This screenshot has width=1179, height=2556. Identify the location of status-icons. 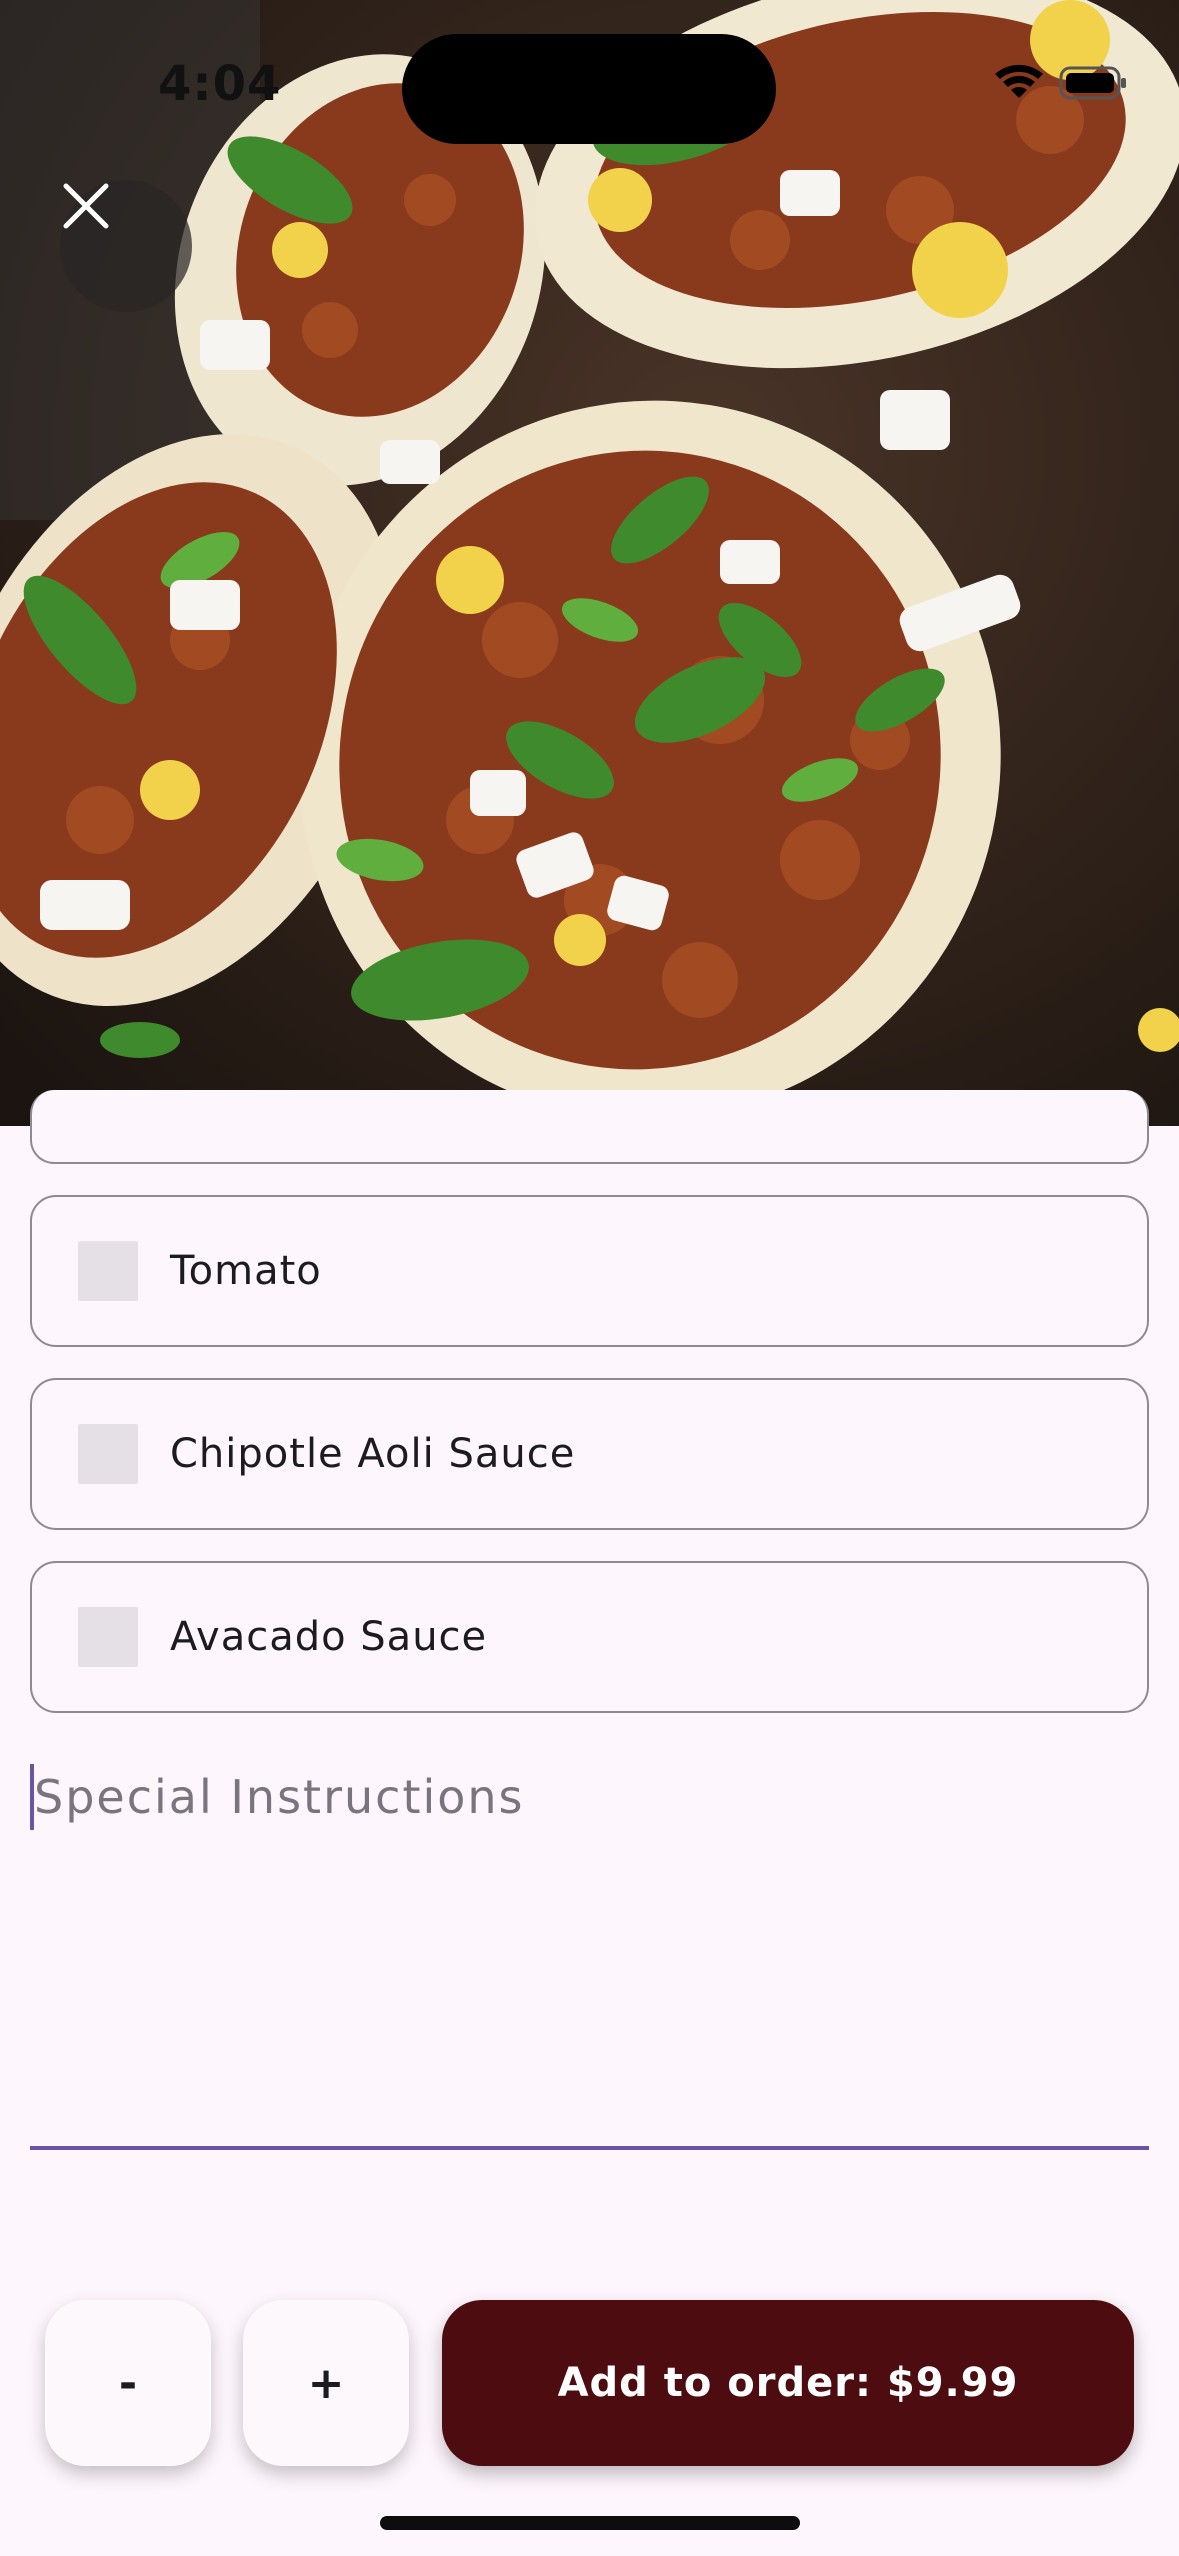
(1059, 82).